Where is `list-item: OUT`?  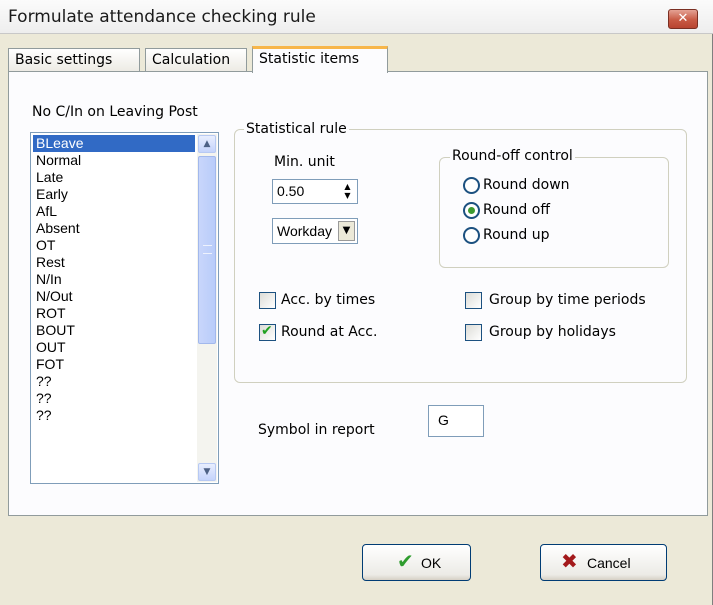 list-item: OUT is located at coordinates (114, 347).